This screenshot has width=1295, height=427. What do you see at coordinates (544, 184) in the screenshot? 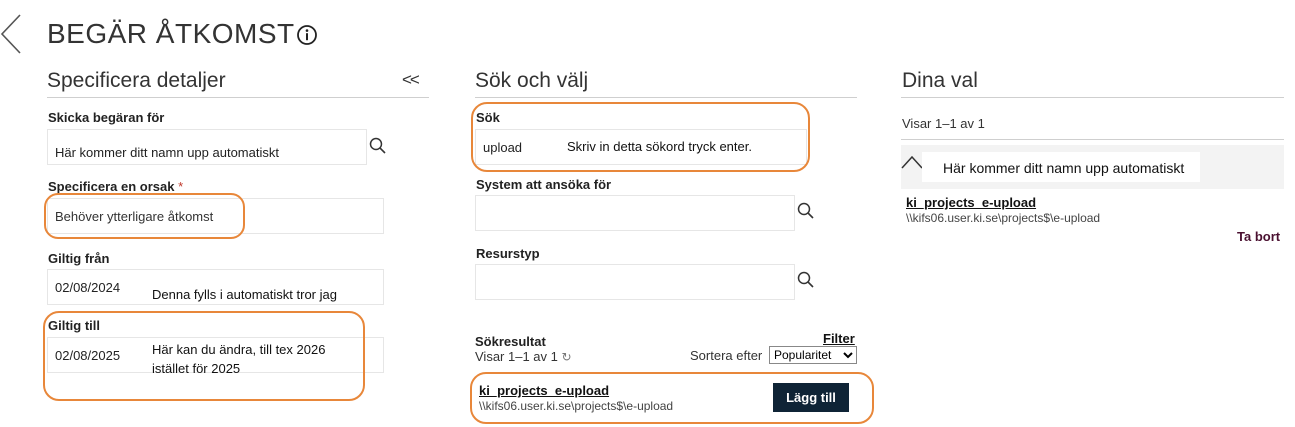
I see `system-label: System att ansöka för` at bounding box center [544, 184].